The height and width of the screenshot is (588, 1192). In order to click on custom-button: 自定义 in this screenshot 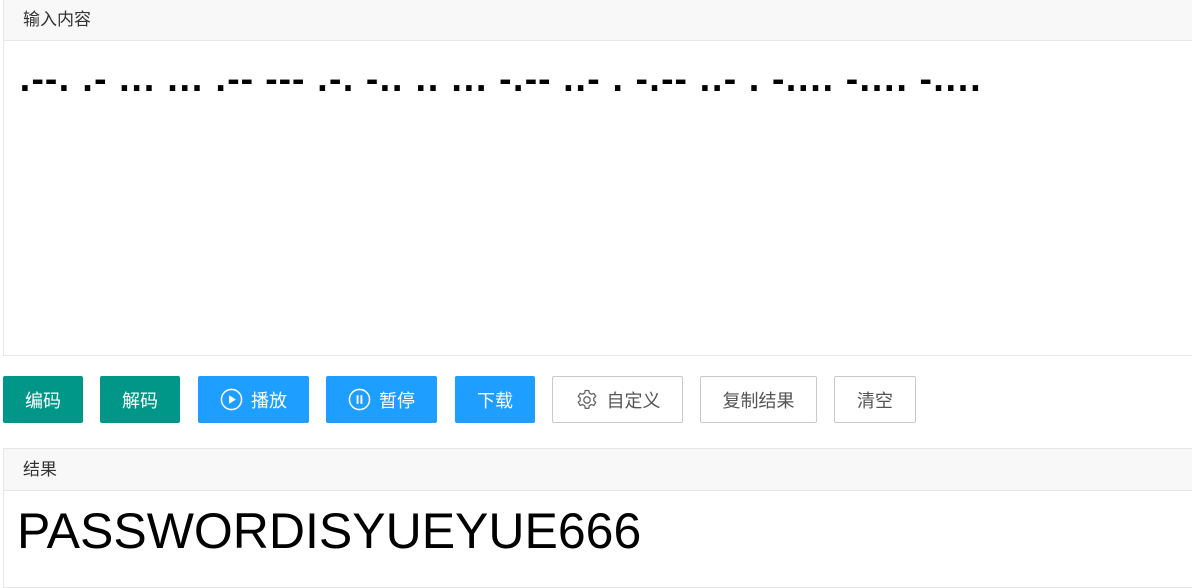, I will do `click(617, 399)`.